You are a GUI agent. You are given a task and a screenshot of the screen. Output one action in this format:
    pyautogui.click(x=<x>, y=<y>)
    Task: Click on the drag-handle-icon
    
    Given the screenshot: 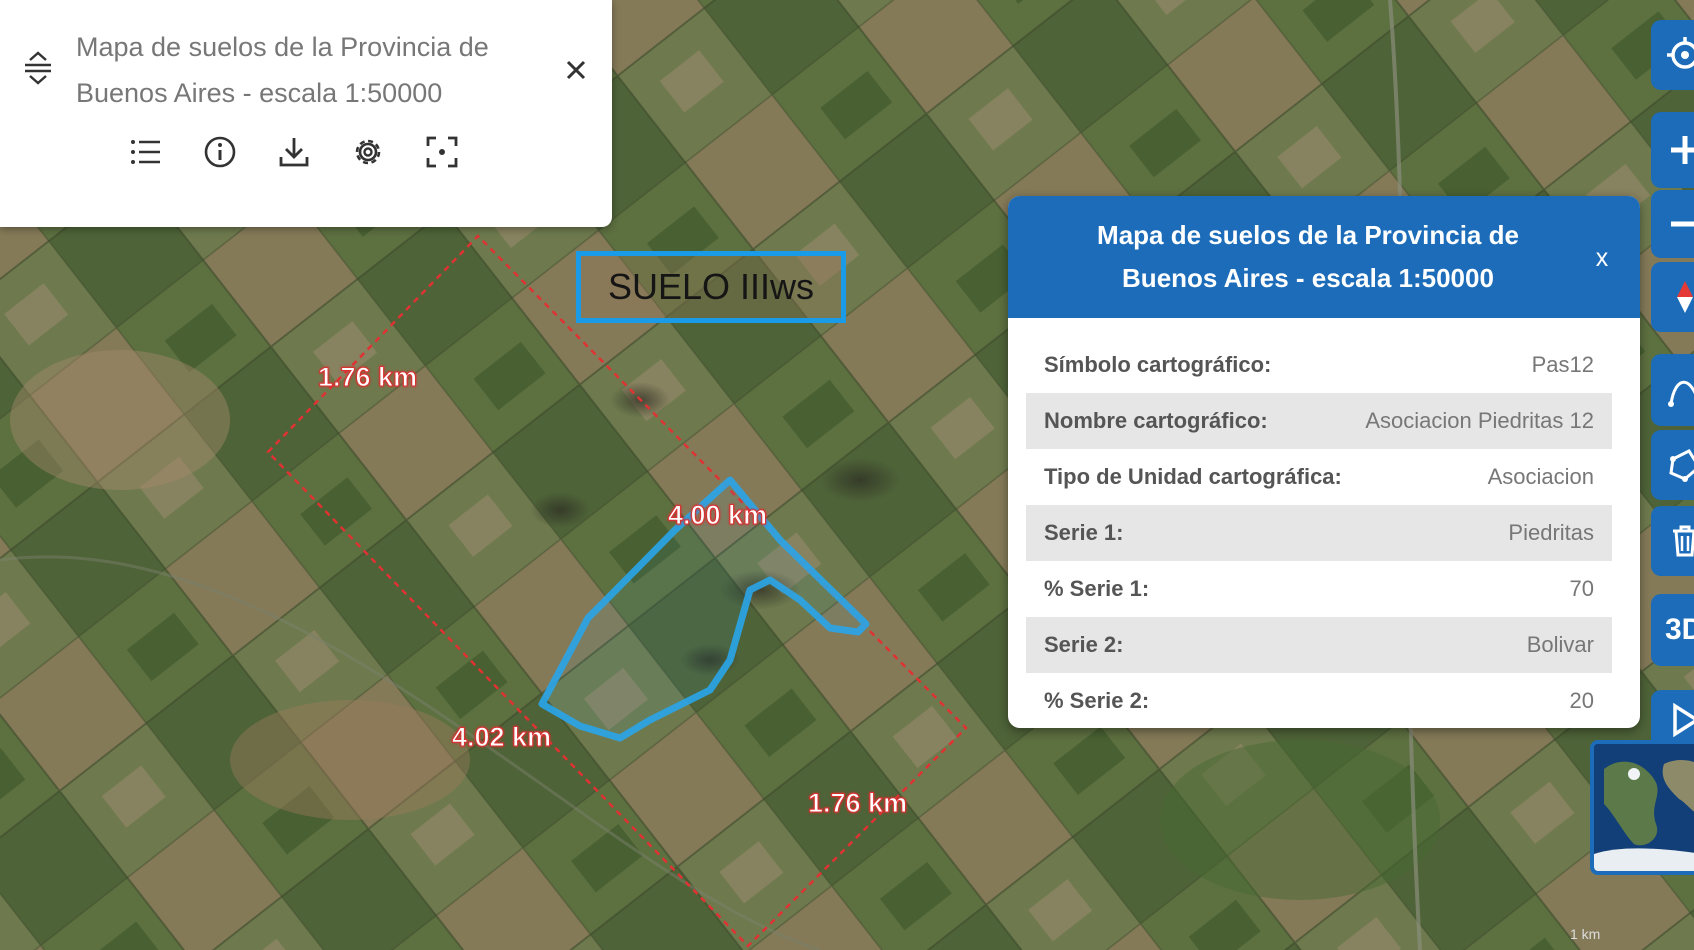 What is the action you would take?
    pyautogui.click(x=38, y=68)
    